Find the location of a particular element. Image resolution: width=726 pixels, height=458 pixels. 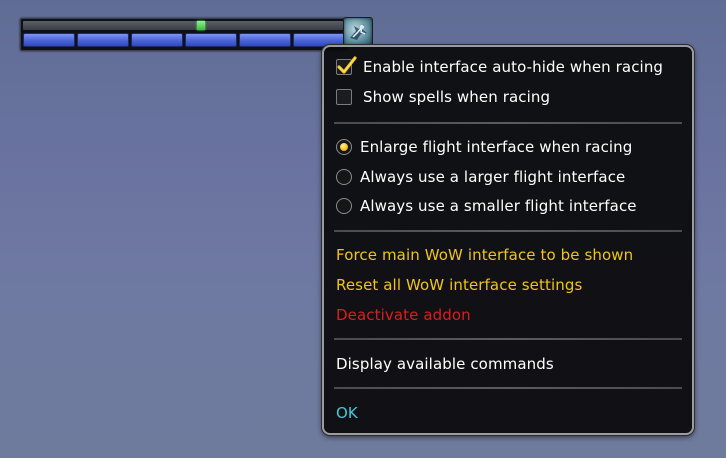

ok-button: OK is located at coordinates (347, 413).